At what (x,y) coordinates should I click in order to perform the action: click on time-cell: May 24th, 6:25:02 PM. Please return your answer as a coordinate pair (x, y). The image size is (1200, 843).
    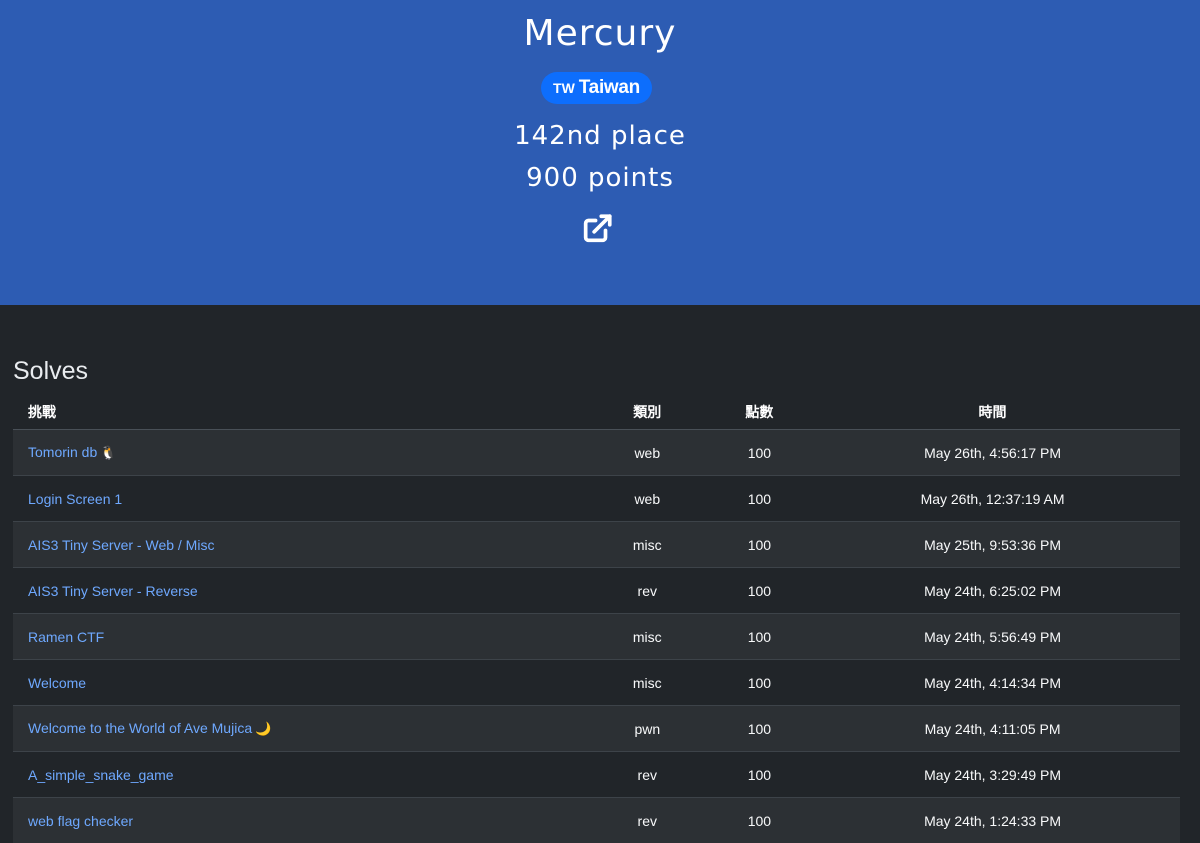
    Looking at the image, I should click on (992, 591).